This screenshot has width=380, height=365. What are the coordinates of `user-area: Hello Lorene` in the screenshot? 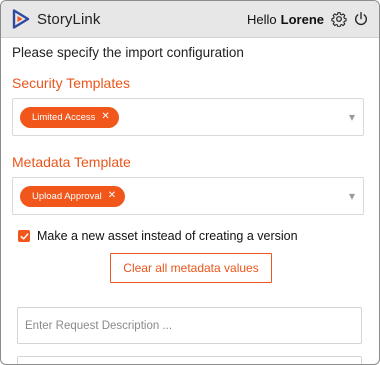 It's located at (308, 19).